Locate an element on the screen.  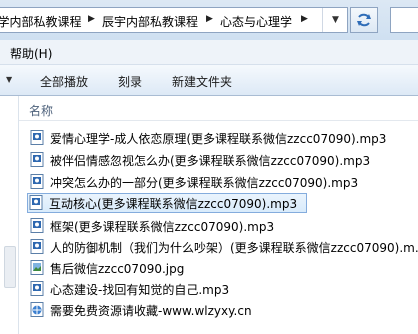
command-bar: ▼ 全部播放 刻录 新建文件夹 is located at coordinates (209, 80).